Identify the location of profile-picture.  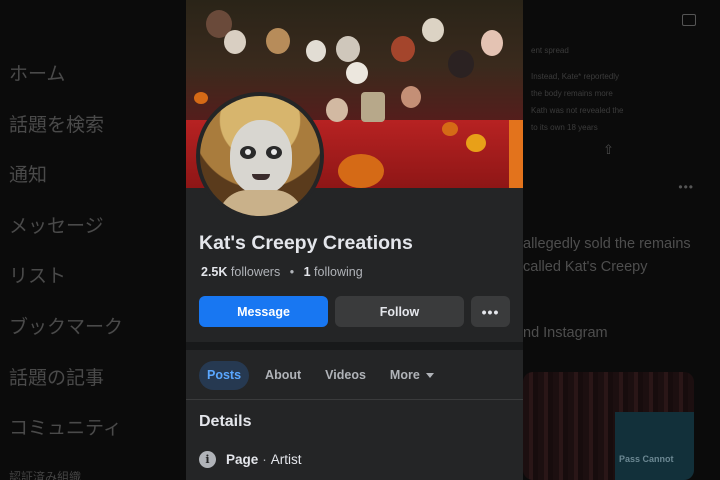
(260, 156).